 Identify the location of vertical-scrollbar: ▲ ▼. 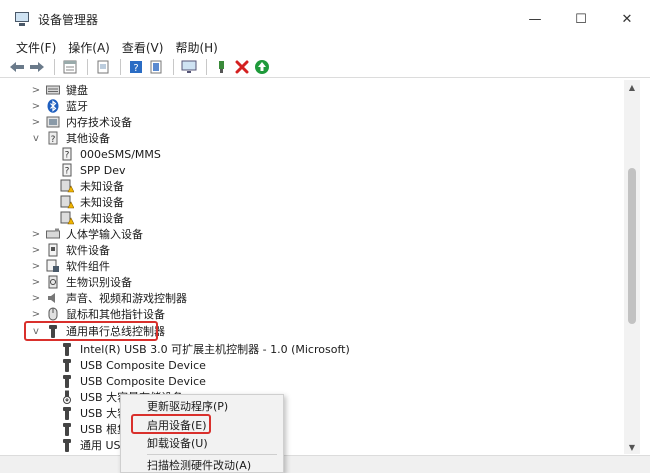
(632, 267).